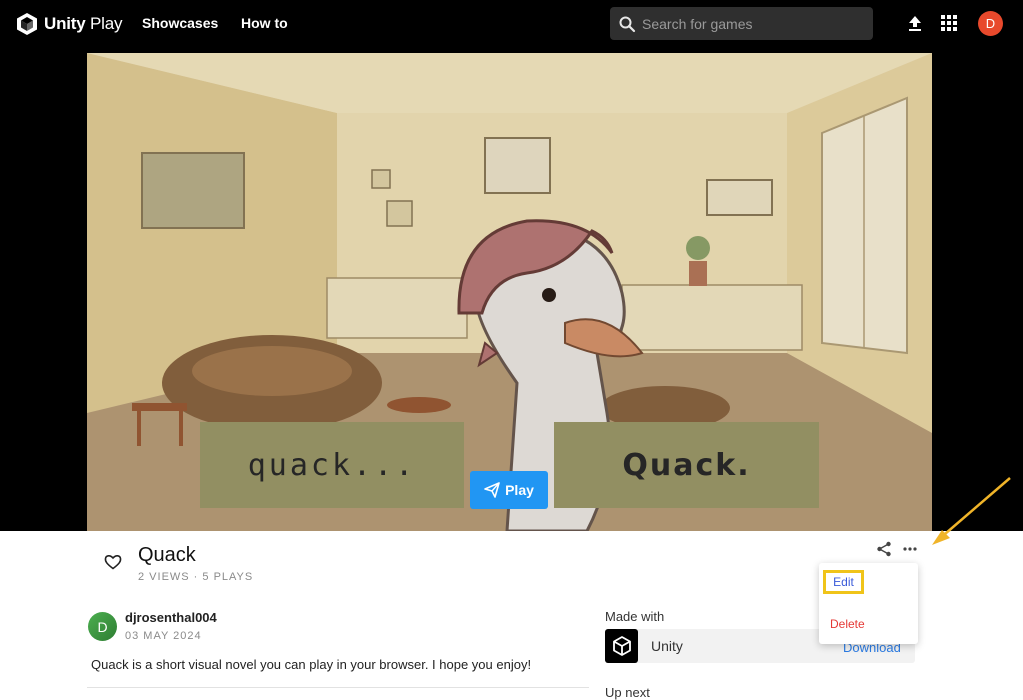 The height and width of the screenshot is (700, 1023). I want to click on search-icon, so click(627, 24).